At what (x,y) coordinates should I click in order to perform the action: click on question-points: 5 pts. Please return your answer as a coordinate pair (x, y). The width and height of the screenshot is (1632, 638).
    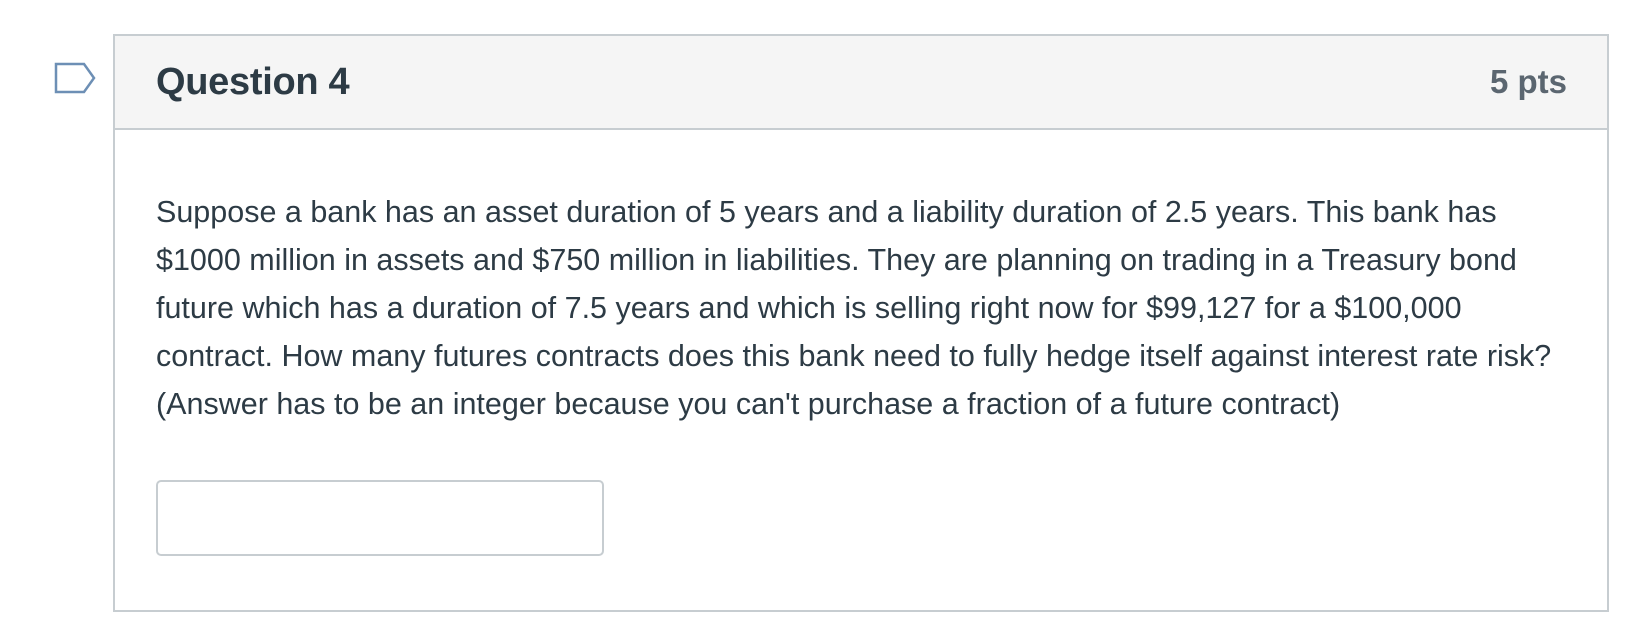
    Looking at the image, I should click on (1528, 81).